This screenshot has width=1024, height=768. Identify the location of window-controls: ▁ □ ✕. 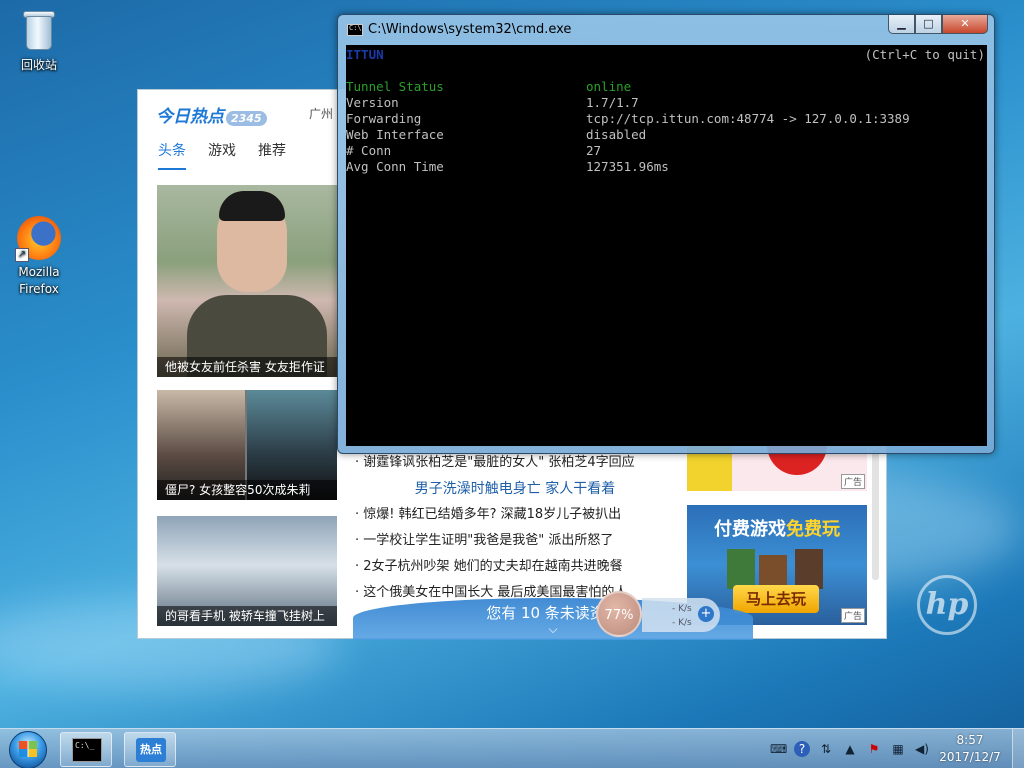
(938, 24).